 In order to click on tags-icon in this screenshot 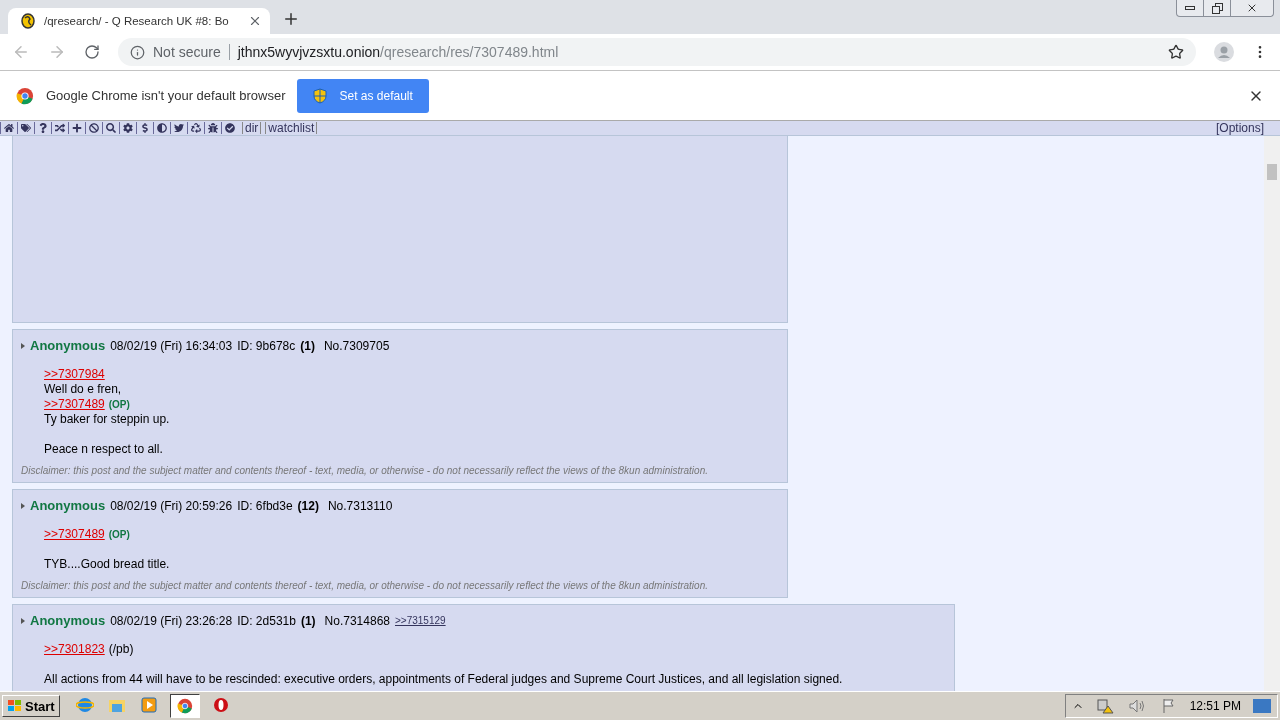, I will do `click(26, 128)`.